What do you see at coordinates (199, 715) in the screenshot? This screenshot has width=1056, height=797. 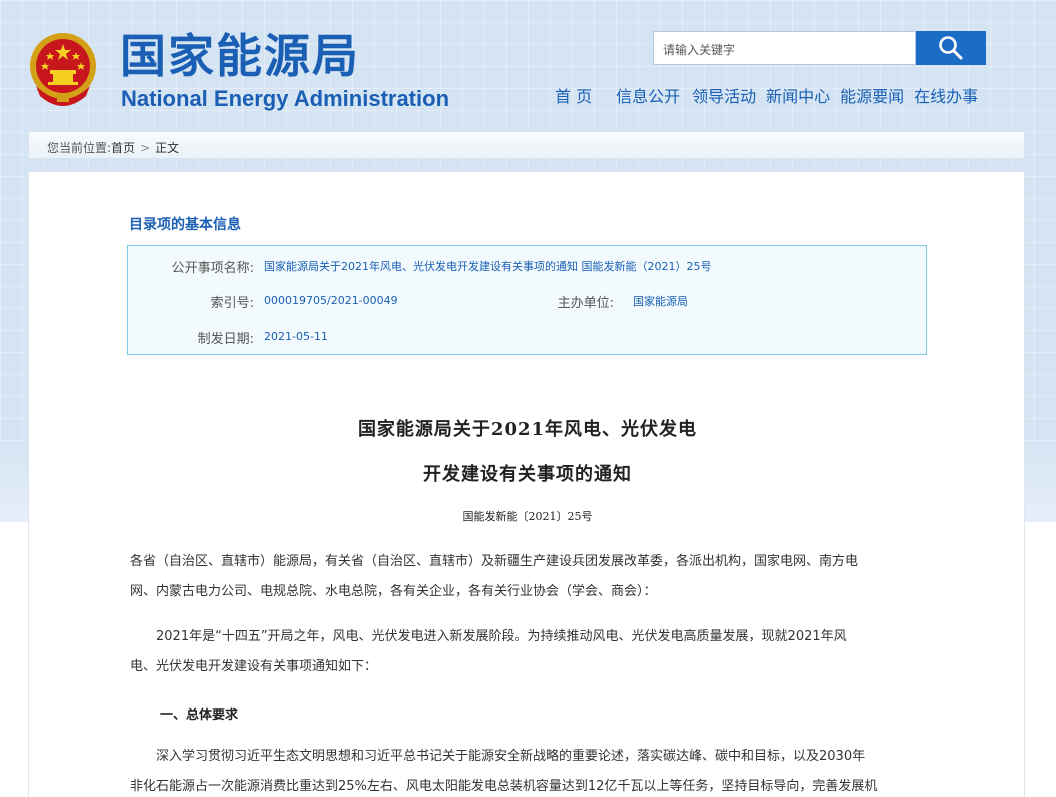 I see `section-heading-1: 一、总体要求` at bounding box center [199, 715].